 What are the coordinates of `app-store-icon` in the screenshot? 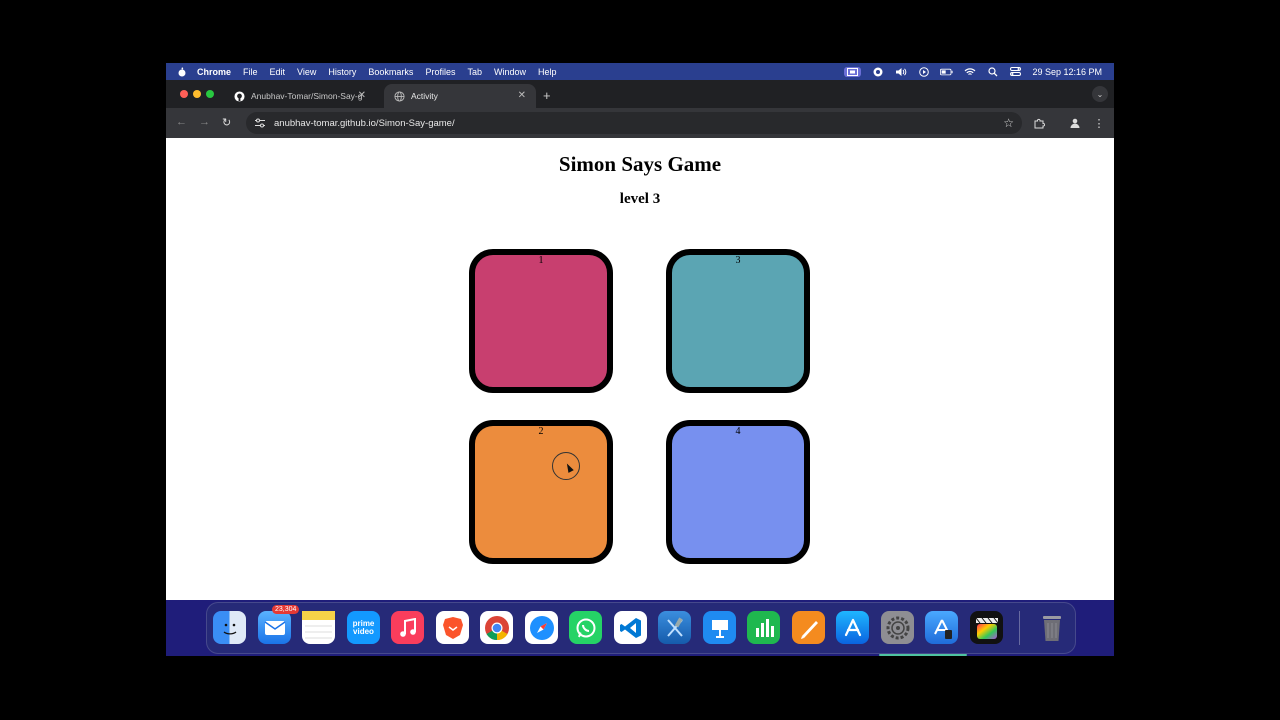 It's located at (852, 627).